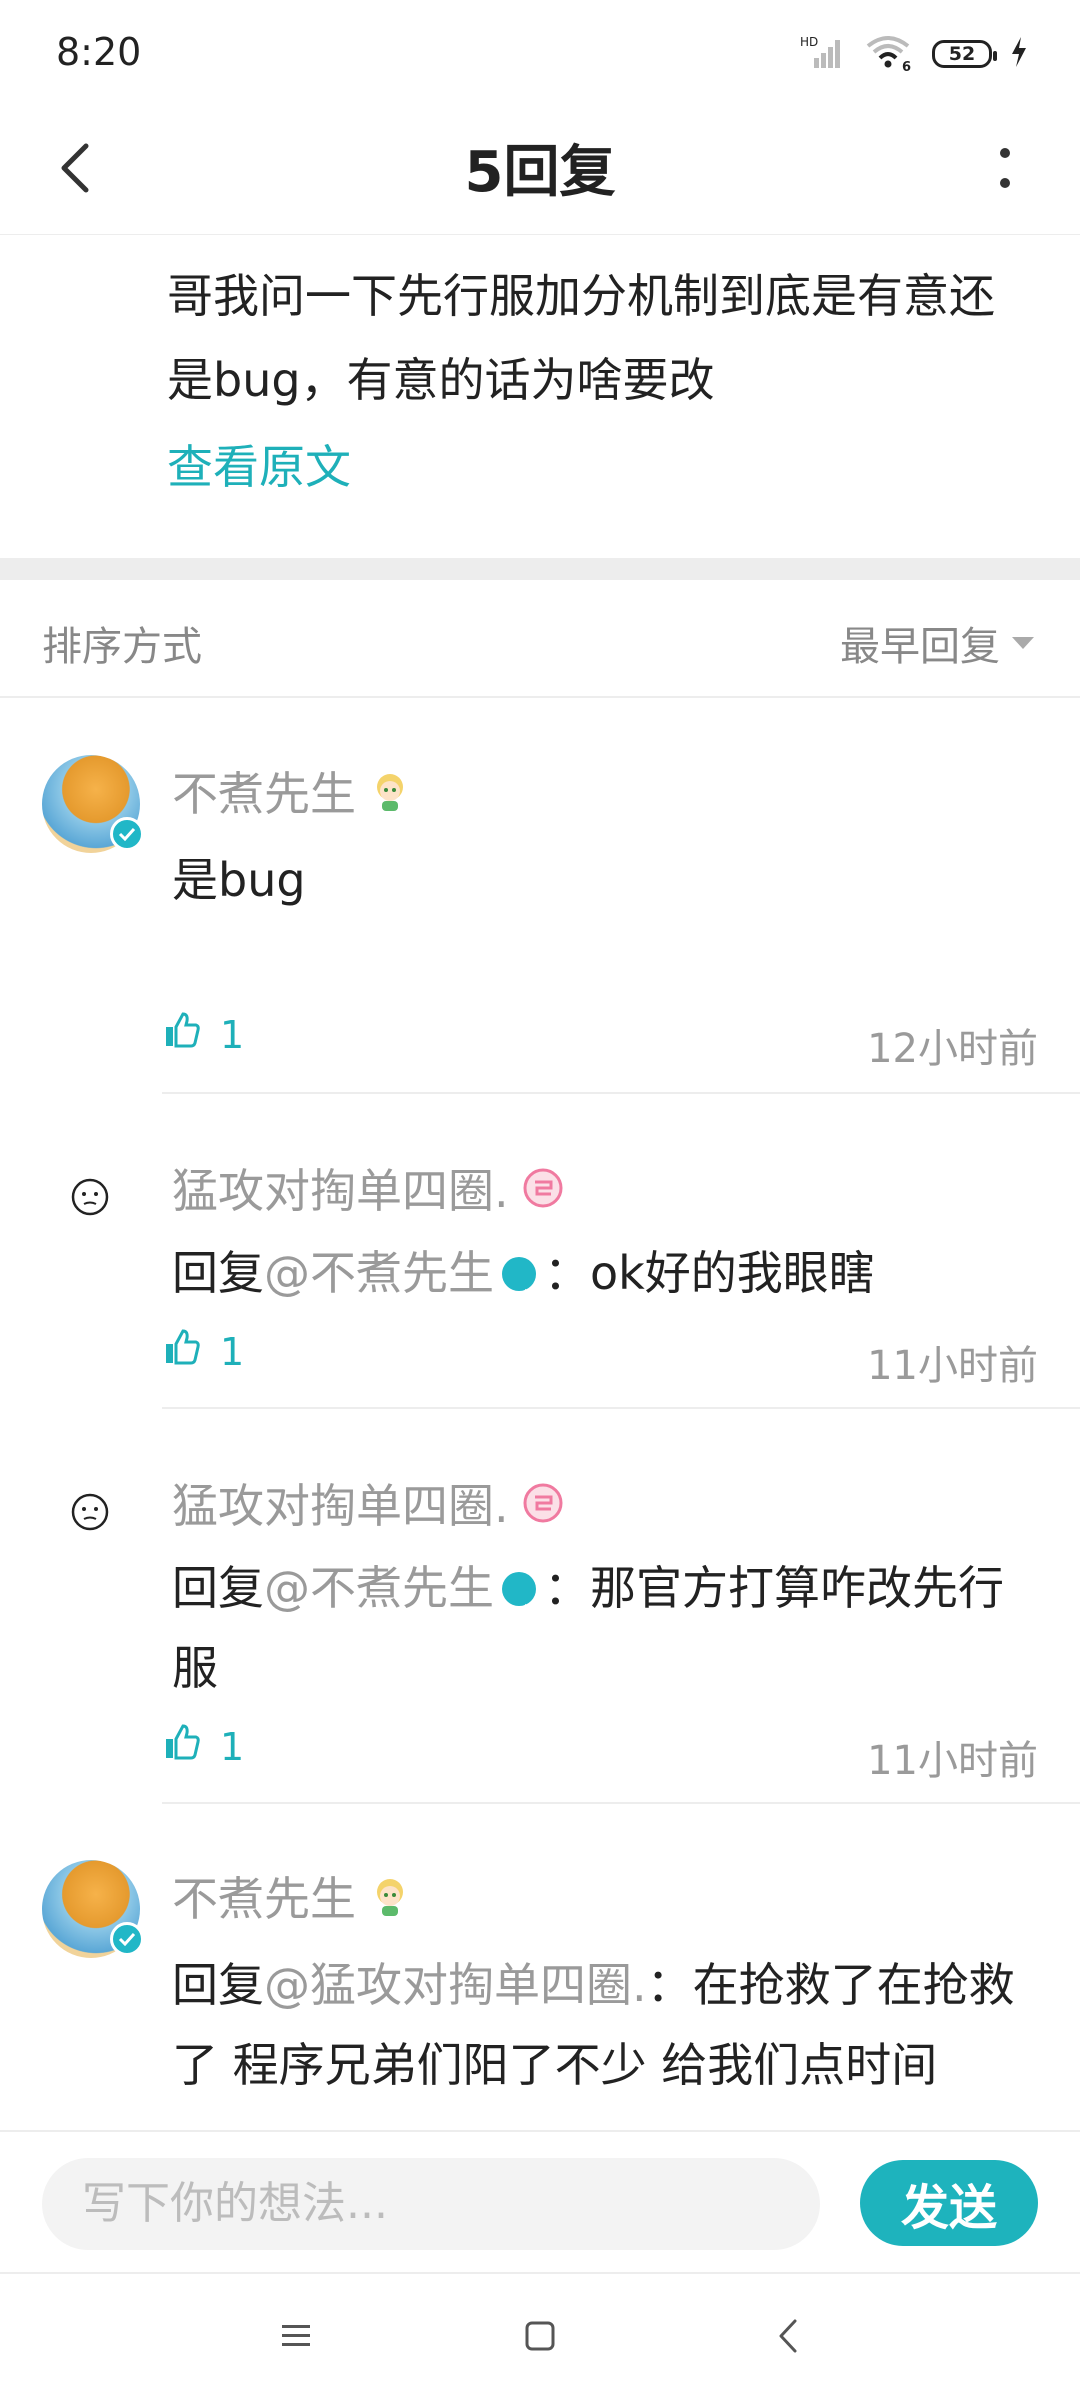 The width and height of the screenshot is (1080, 2400). I want to click on comment-input-bar: 写下你的想法... 发送, so click(540, 2201).